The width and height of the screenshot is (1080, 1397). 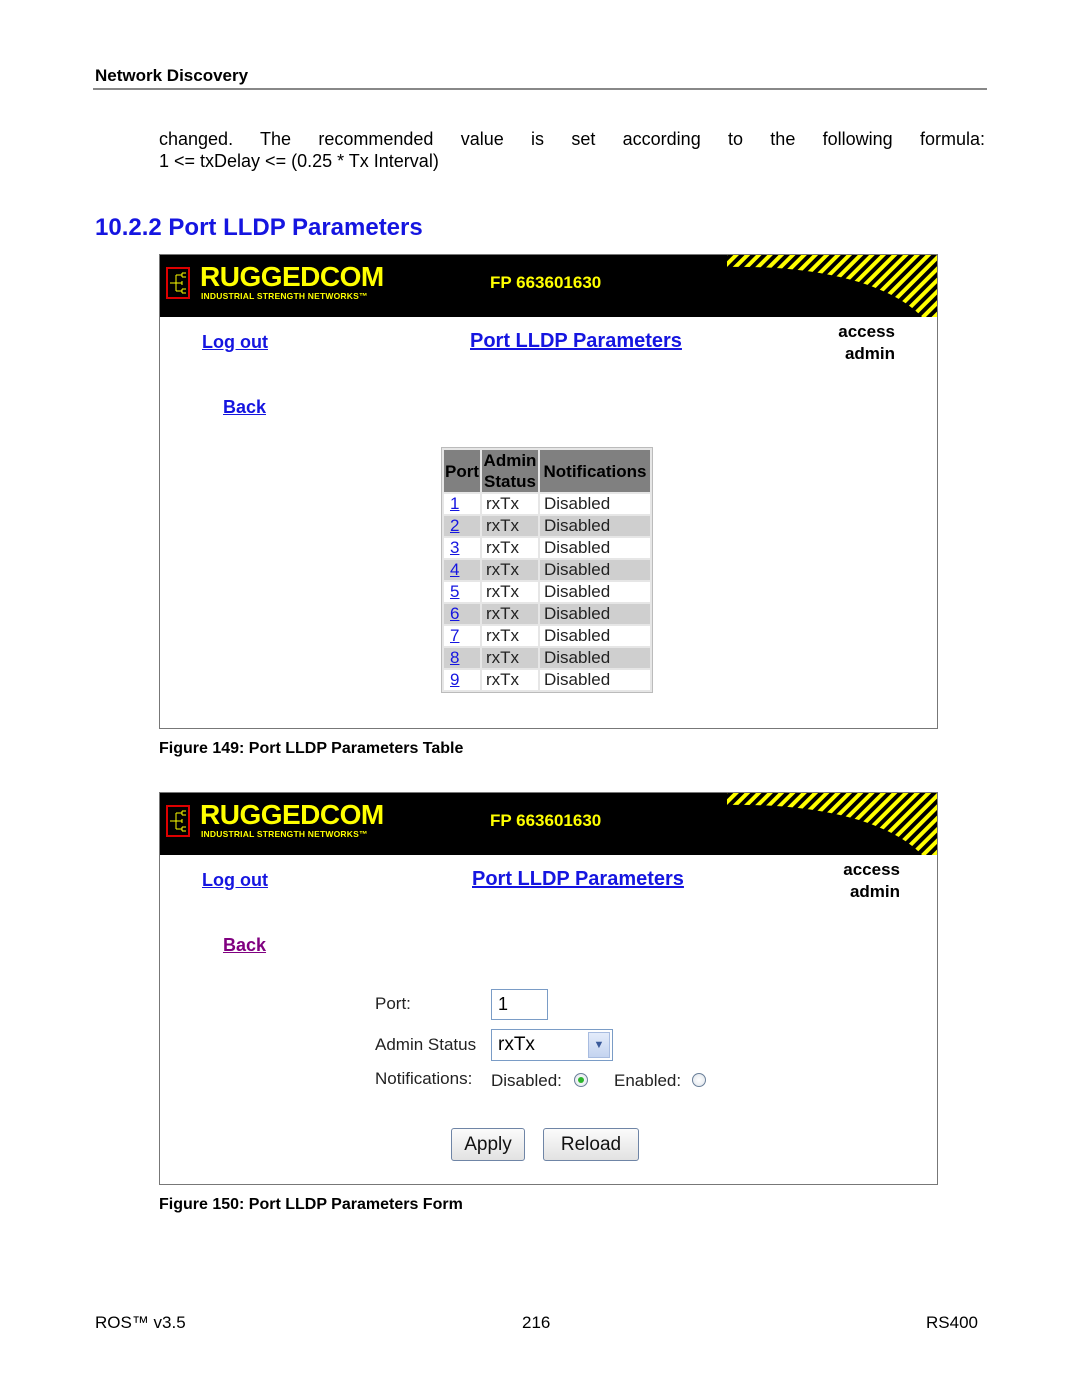 I want to click on column-header-port: Port, so click(x=462, y=471).